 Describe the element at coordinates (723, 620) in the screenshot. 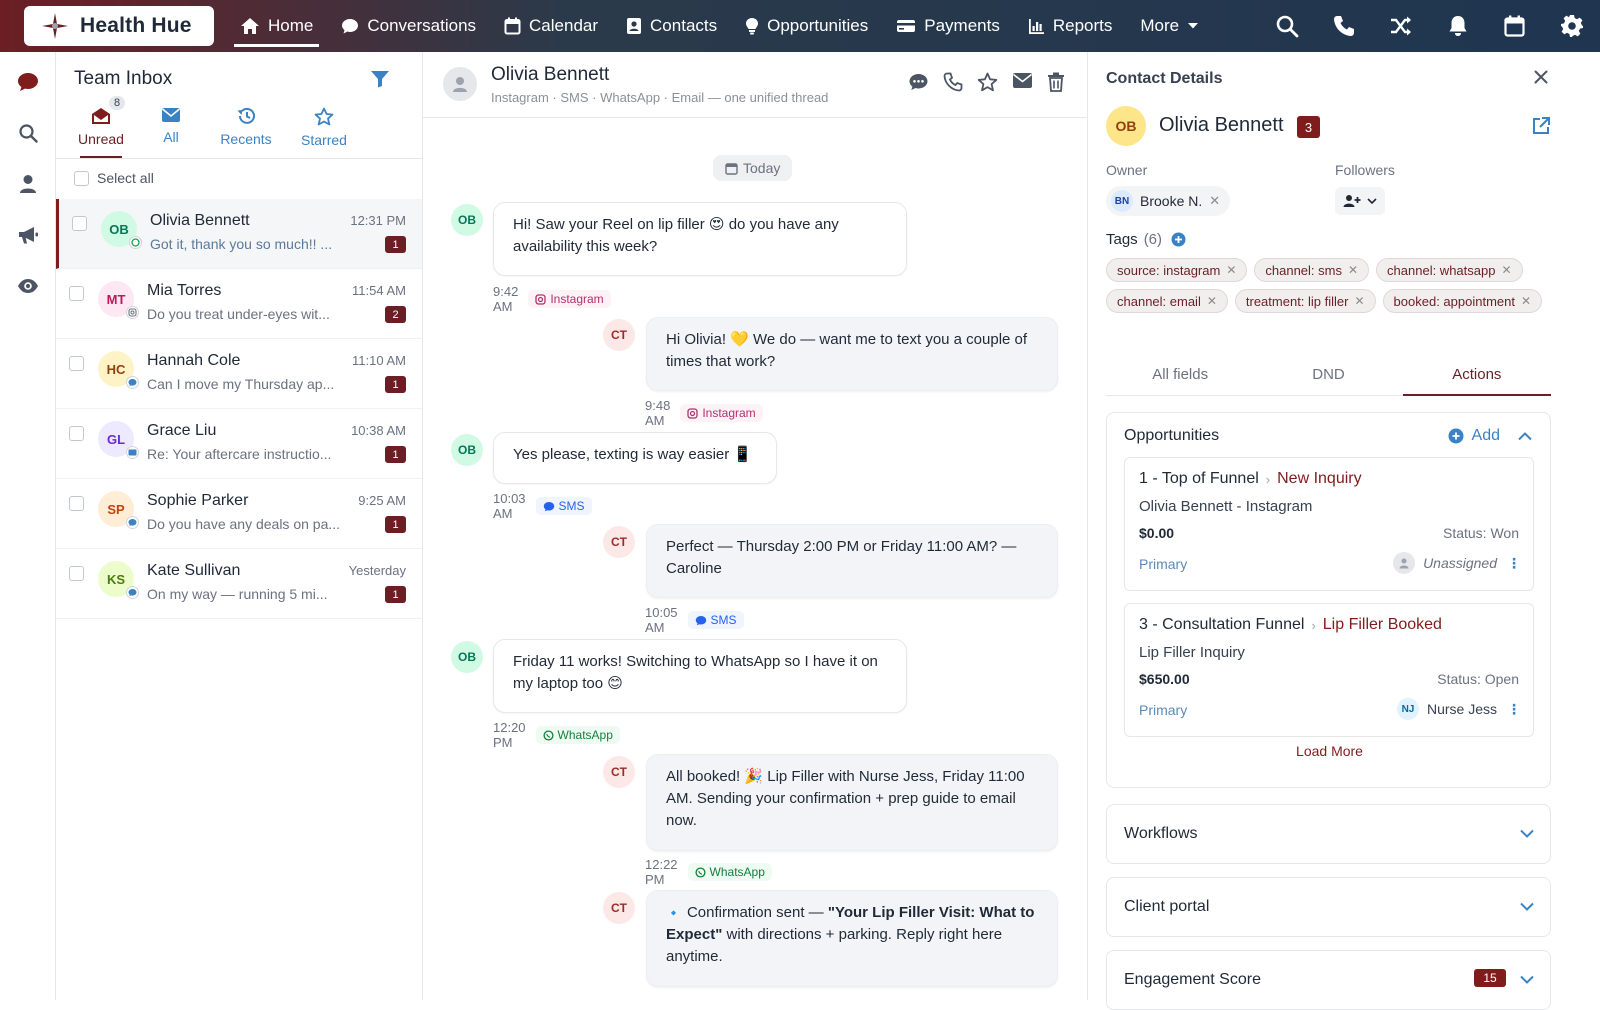

I see `channel-chip-label: SMS` at that location.